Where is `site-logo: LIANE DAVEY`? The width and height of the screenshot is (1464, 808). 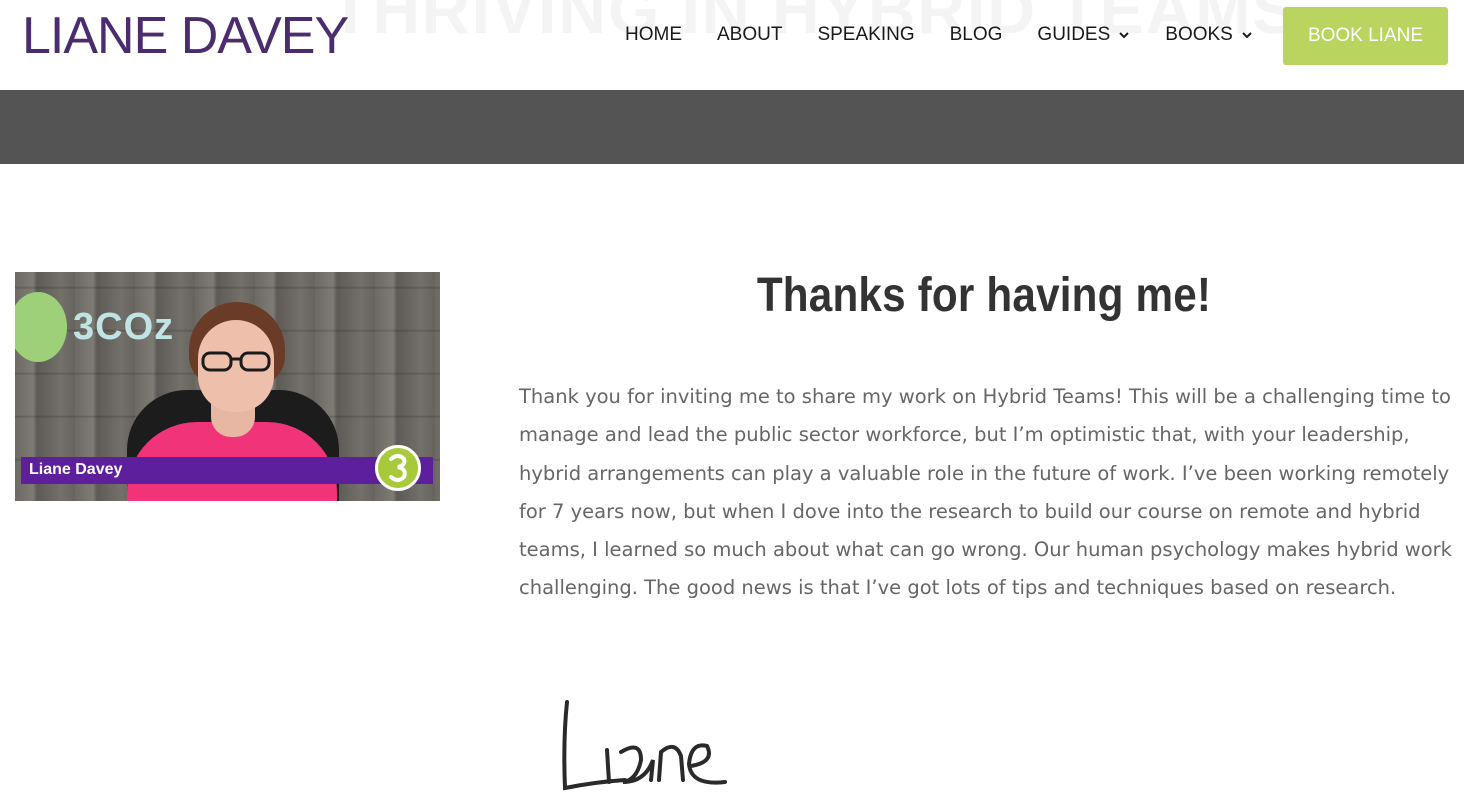 site-logo: LIANE DAVEY is located at coordinates (185, 36).